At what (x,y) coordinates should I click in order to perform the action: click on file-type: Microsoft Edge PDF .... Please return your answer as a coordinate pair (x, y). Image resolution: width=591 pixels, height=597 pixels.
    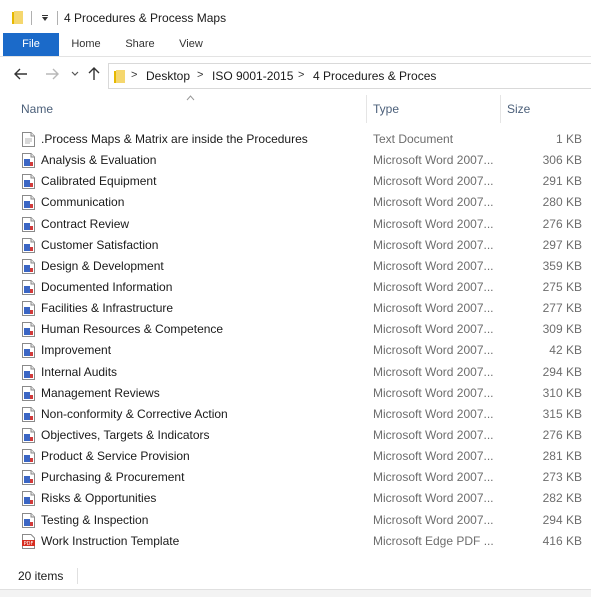
    Looking at the image, I should click on (433, 540).